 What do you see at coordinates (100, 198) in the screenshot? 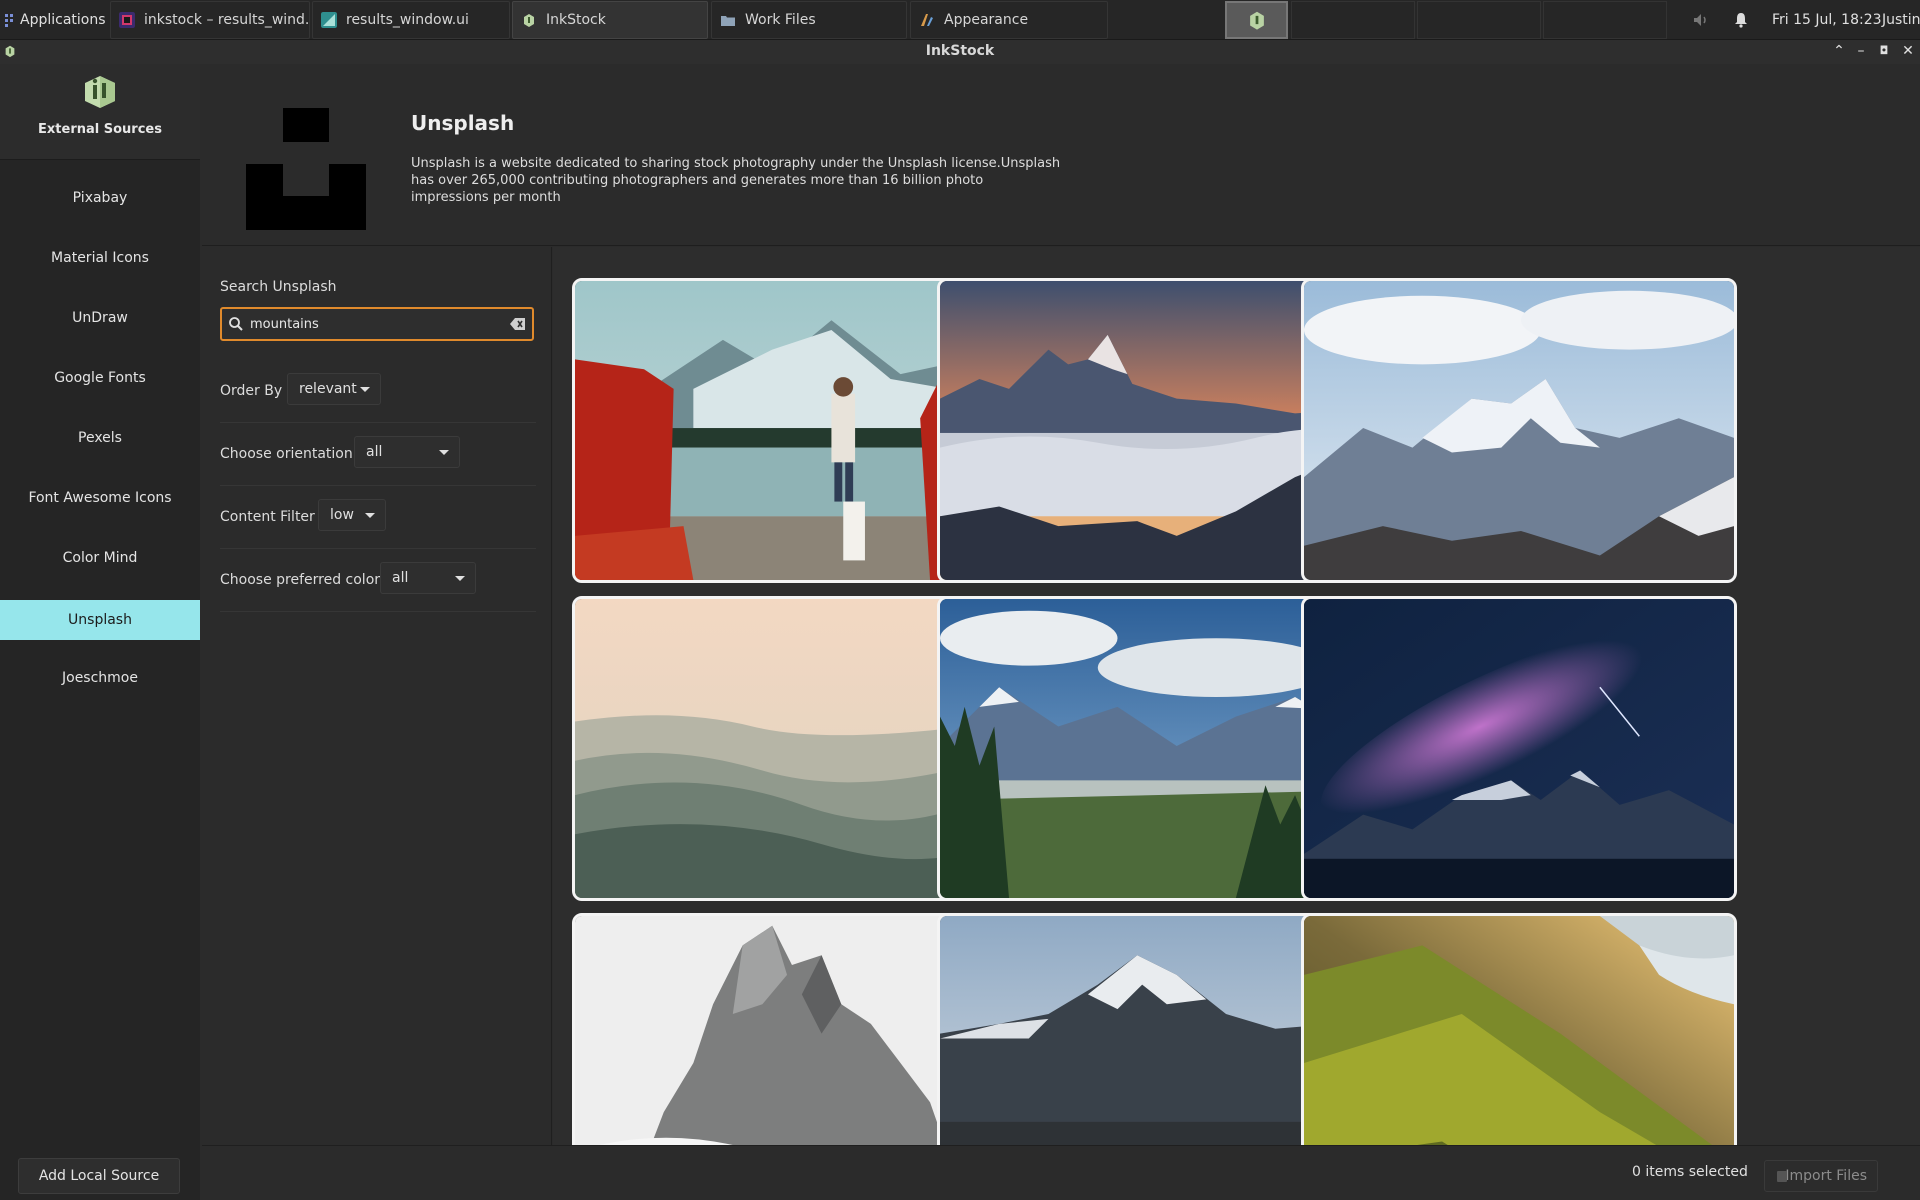
I see `sidebar-item-pixabay: Pixabay` at bounding box center [100, 198].